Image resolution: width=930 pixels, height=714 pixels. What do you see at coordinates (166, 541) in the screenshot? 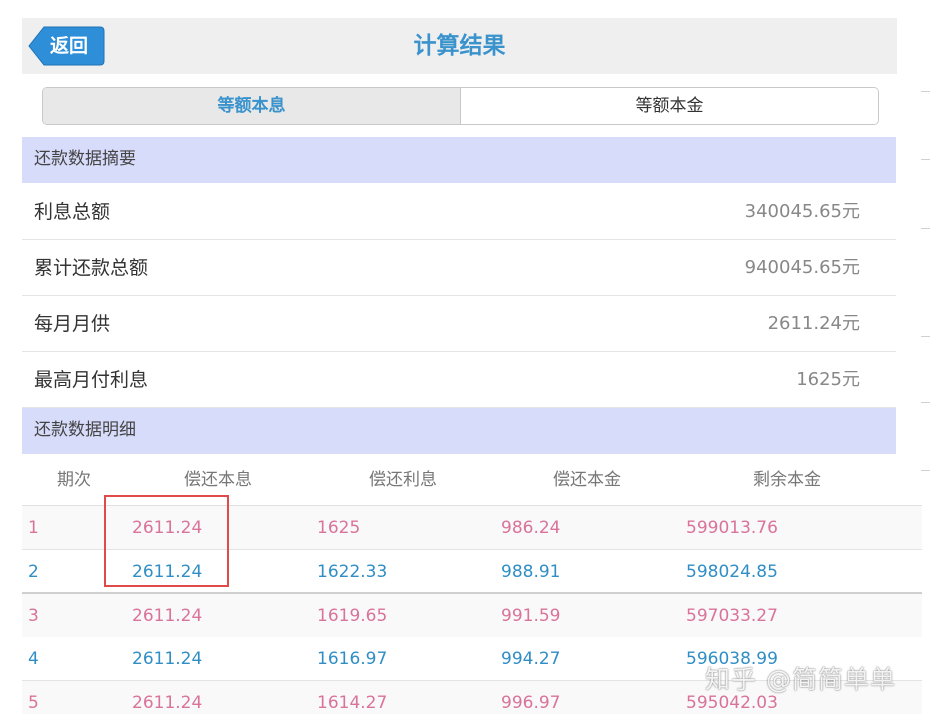
I see `highlight-annotation-box` at bounding box center [166, 541].